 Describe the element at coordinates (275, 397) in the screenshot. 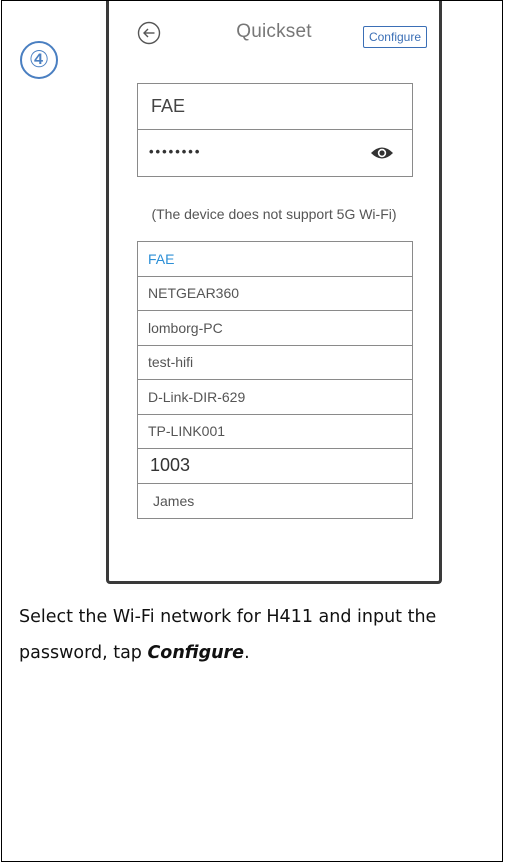

I see `network-item: D-Link-DIR-629` at that location.